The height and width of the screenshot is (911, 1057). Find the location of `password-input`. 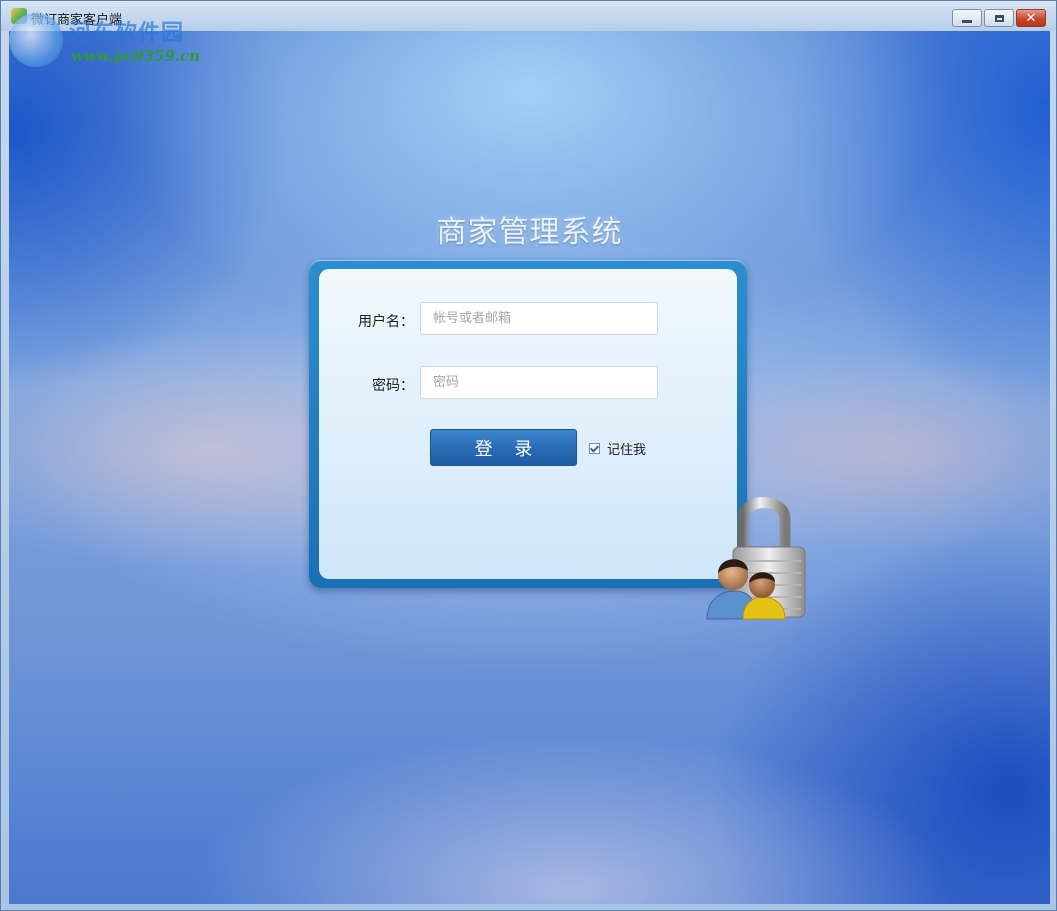

password-input is located at coordinates (539, 382).